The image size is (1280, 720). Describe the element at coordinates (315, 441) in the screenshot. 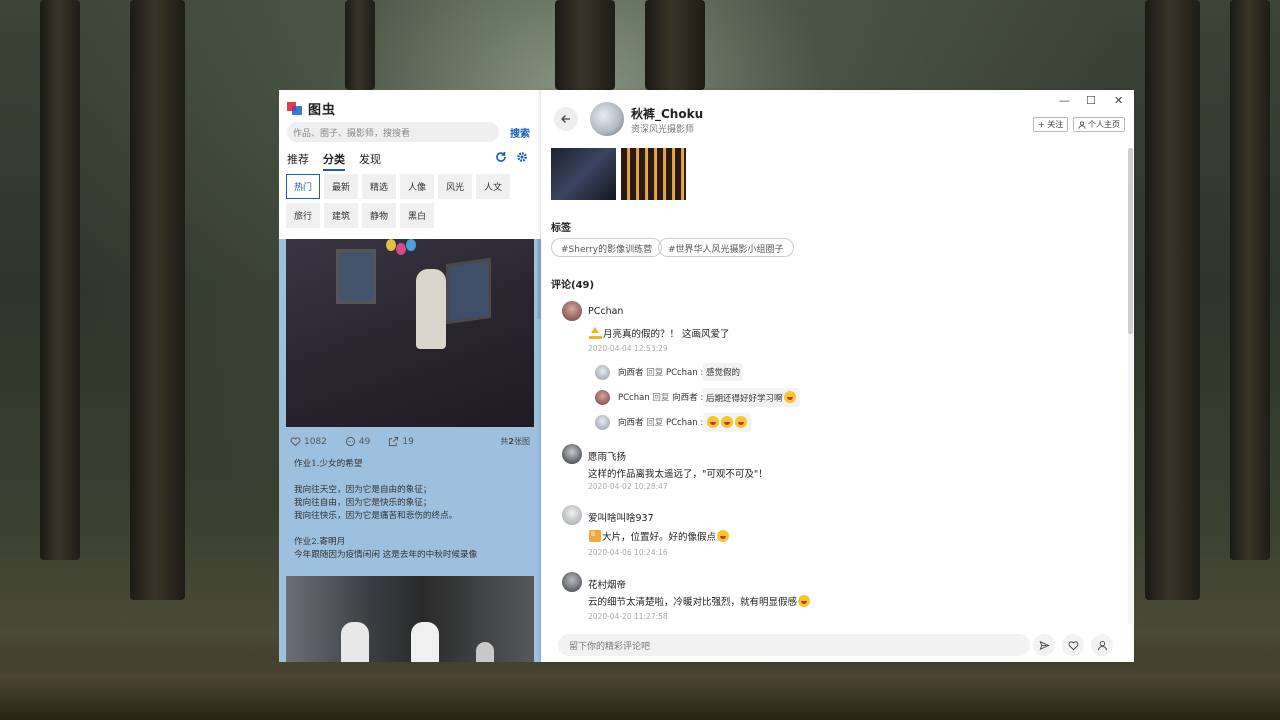

I see `like-count: 1082` at that location.